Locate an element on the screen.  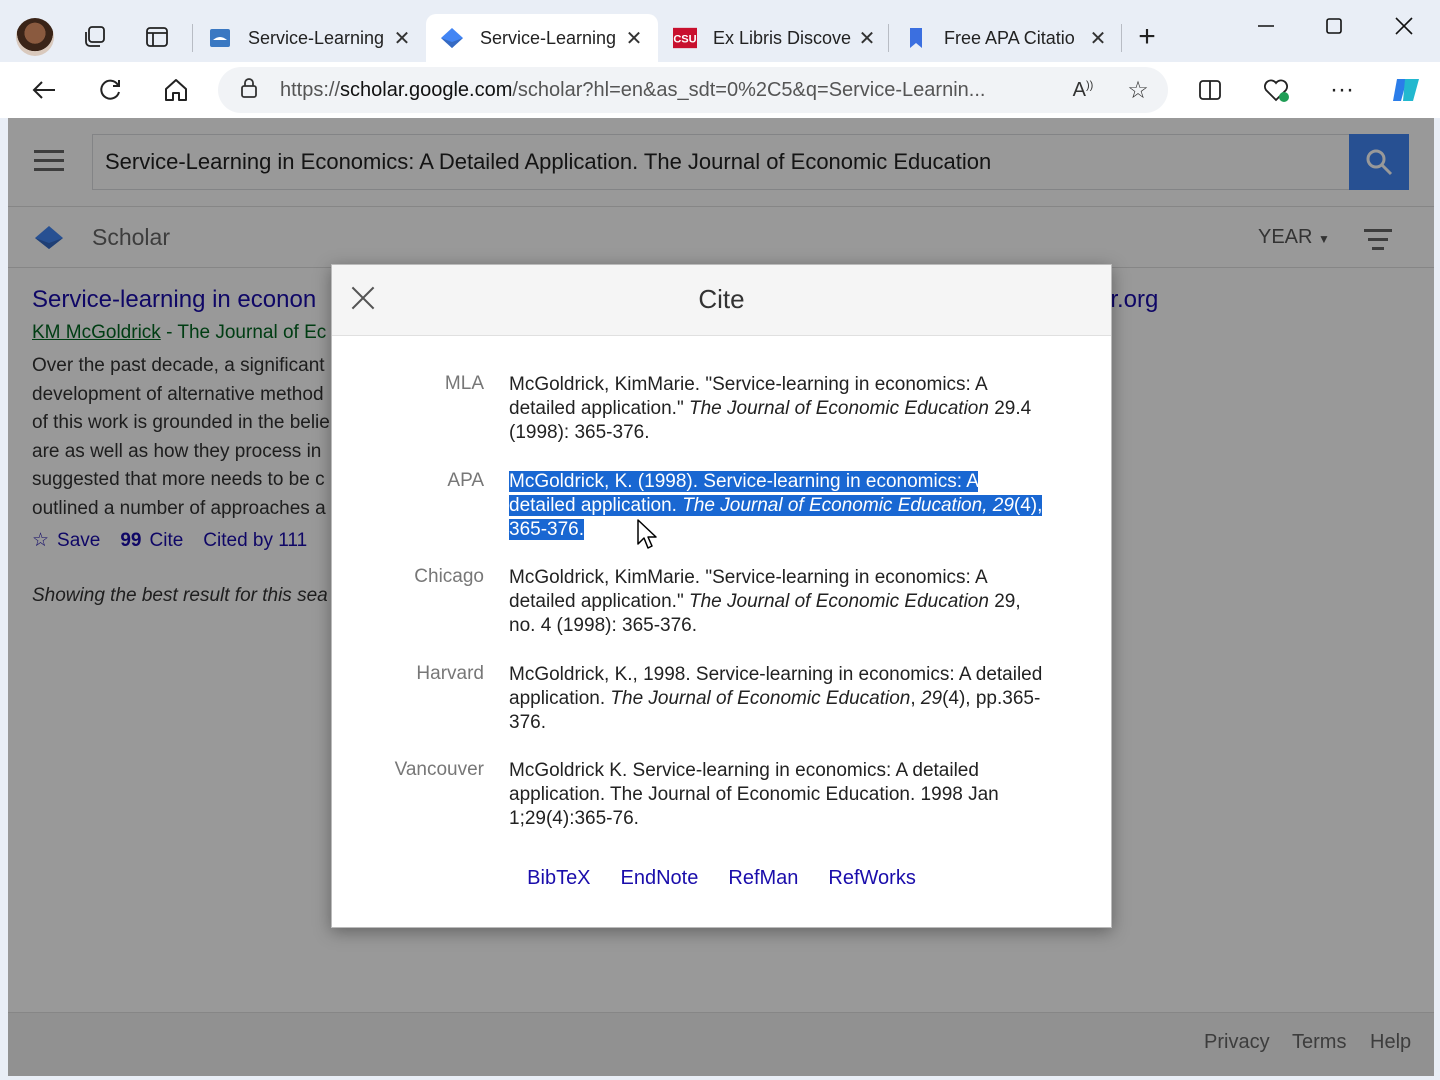
citation-style-label: MLA is located at coordinates (464, 383).